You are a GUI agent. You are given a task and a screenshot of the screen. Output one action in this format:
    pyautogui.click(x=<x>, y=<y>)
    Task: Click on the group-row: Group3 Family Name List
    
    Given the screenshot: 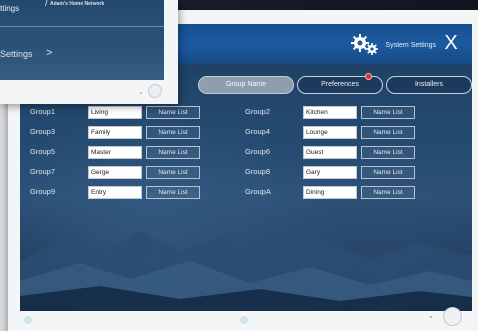 What is the action you would take?
    pyautogui.click(x=125, y=132)
    